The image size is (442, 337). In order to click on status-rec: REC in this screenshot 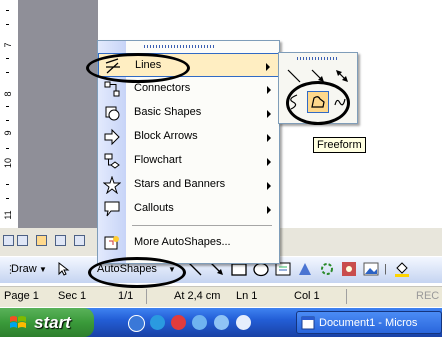, I will do `click(428, 296)`.